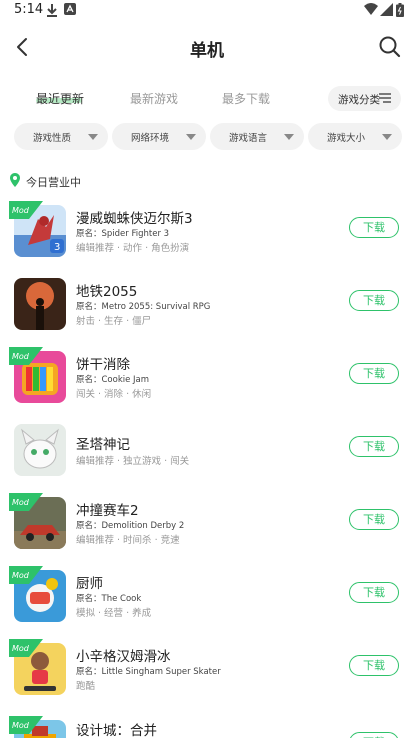 This screenshot has height=738, width=414. Describe the element at coordinates (114, 613) in the screenshot. I see `game-tags: 模拟 · 经营 · 养成` at that location.